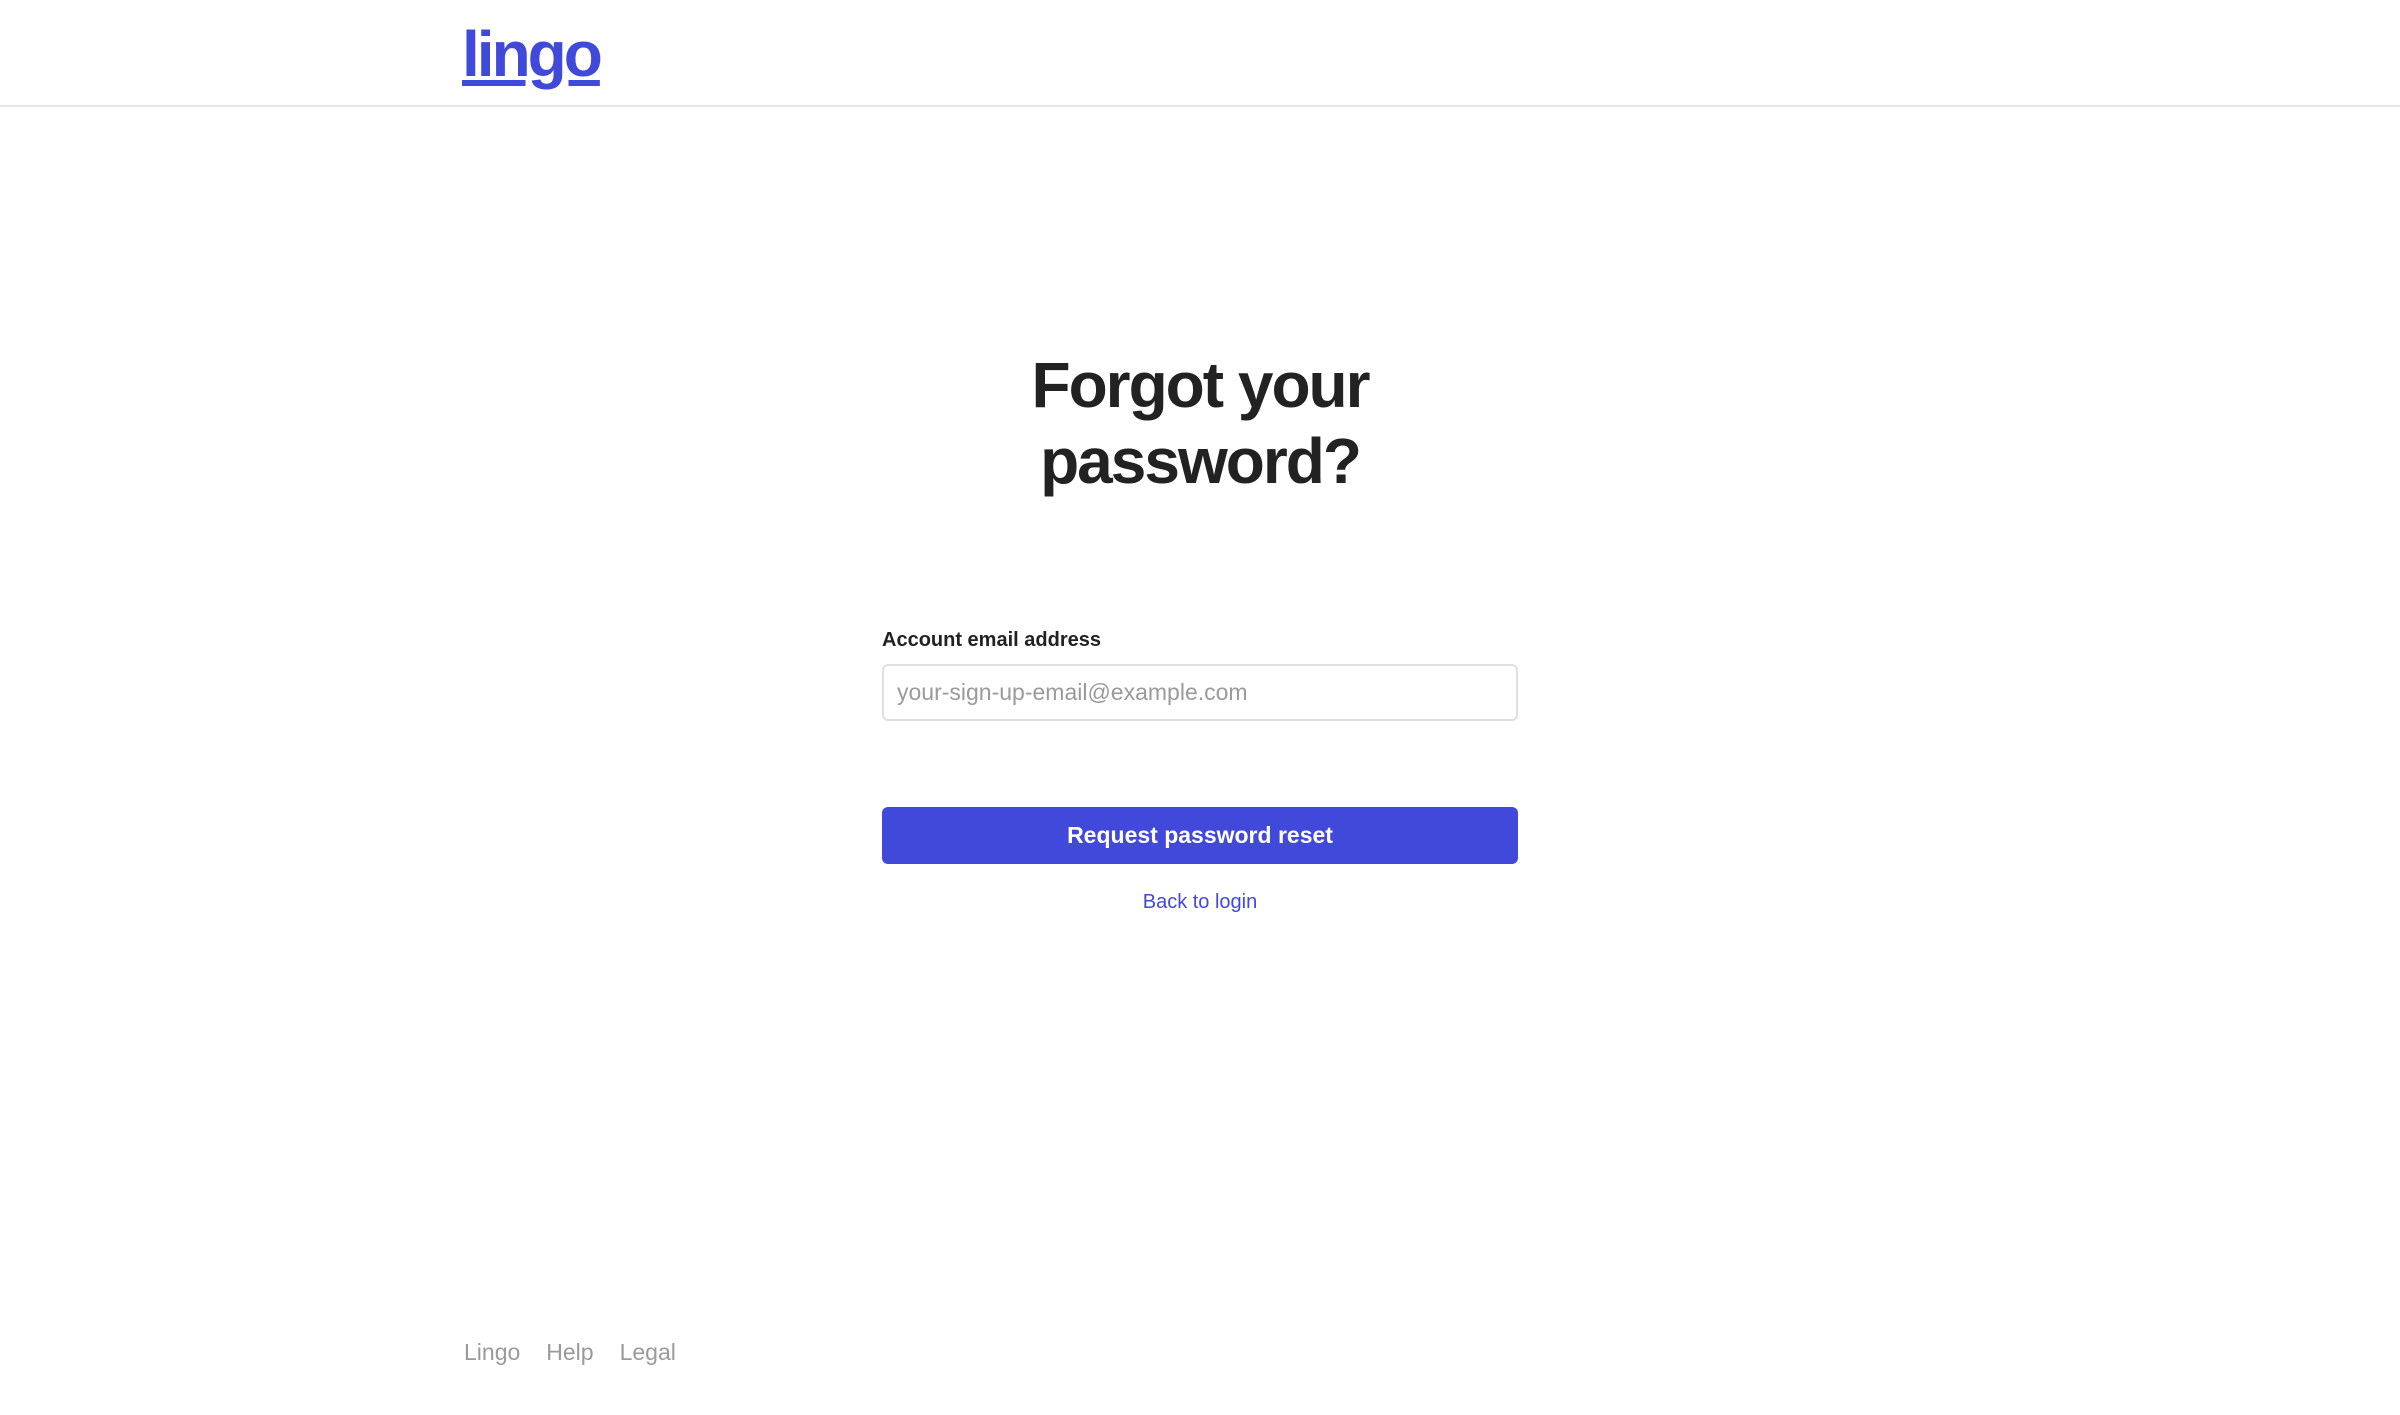 Image resolution: width=2400 pixels, height=1415 pixels. Describe the element at coordinates (1200, 385) in the screenshot. I see `page-title-line-1: Forgot your` at that location.